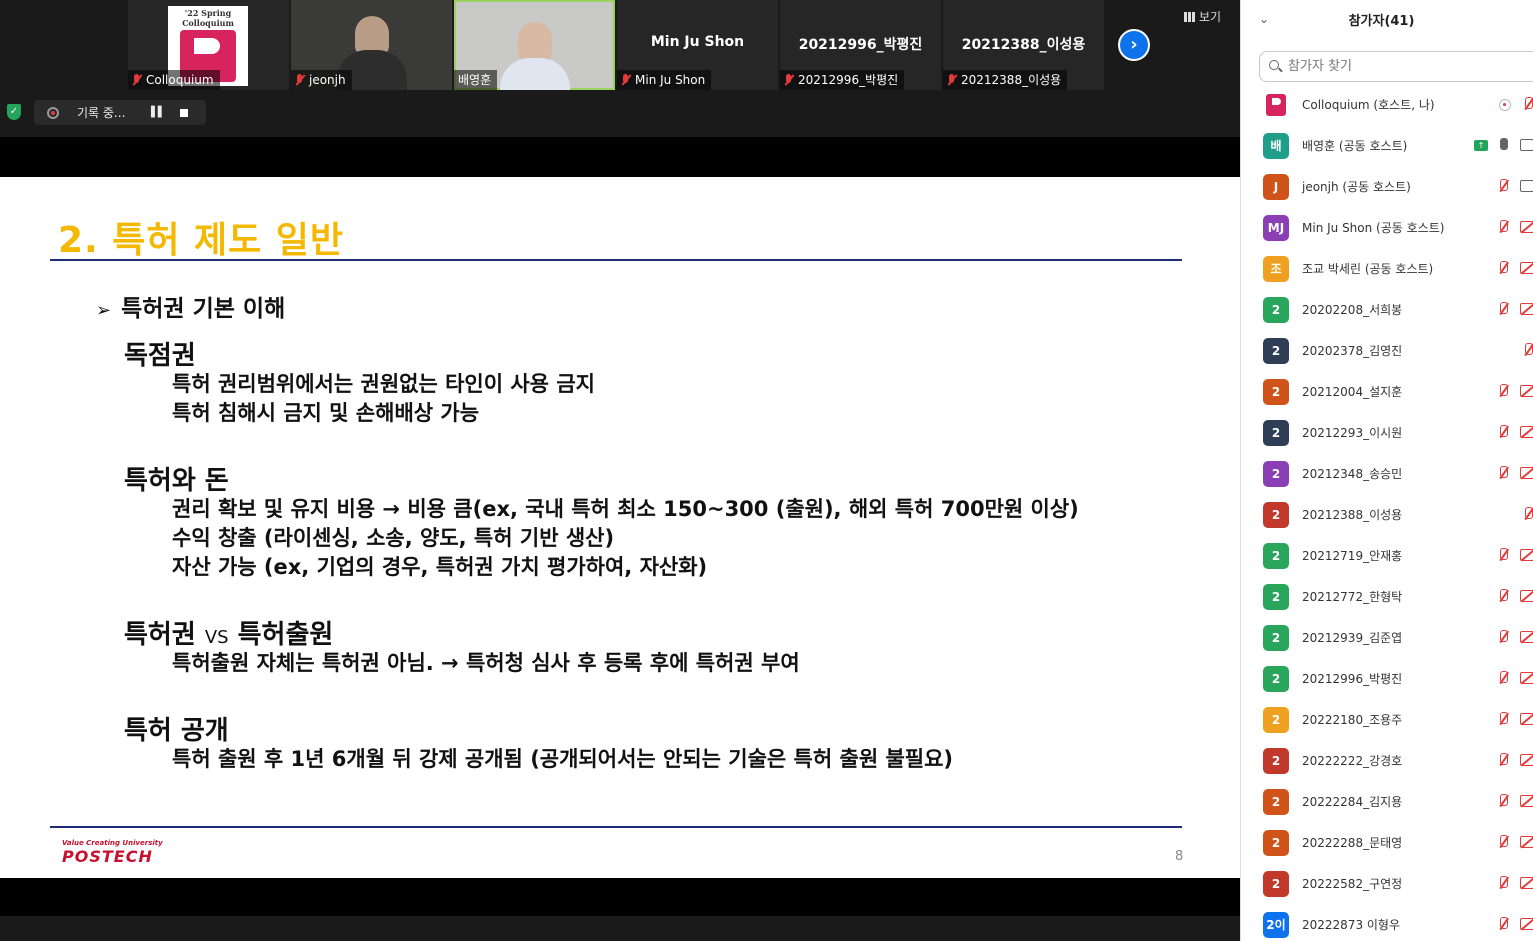  I want to click on video-strip: '22 Spring Colloquium Colloquium jeonjh, so click(620, 68).